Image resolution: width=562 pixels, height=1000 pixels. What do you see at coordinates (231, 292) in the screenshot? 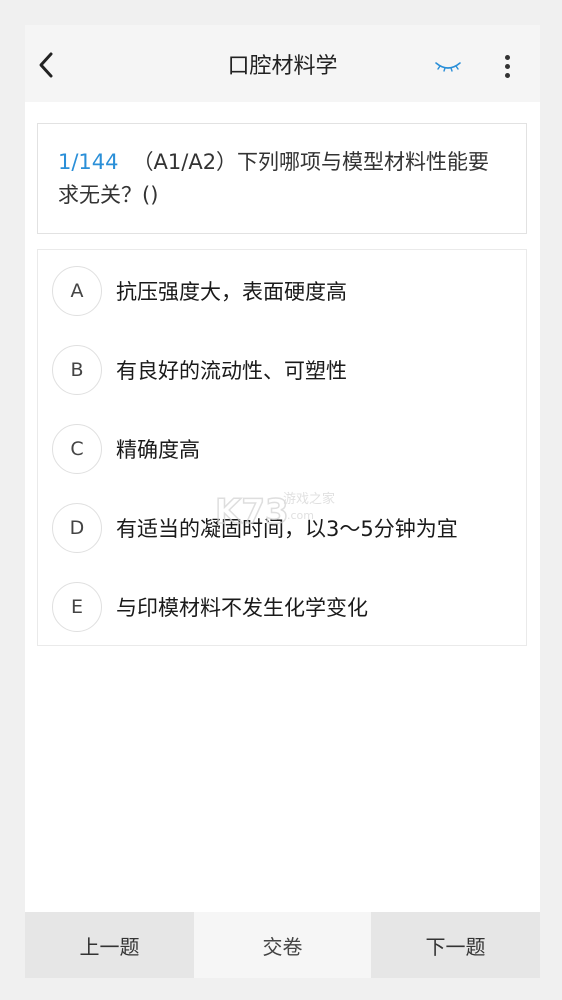
I see `option-text: 抗压强度大，表面硬度高` at bounding box center [231, 292].